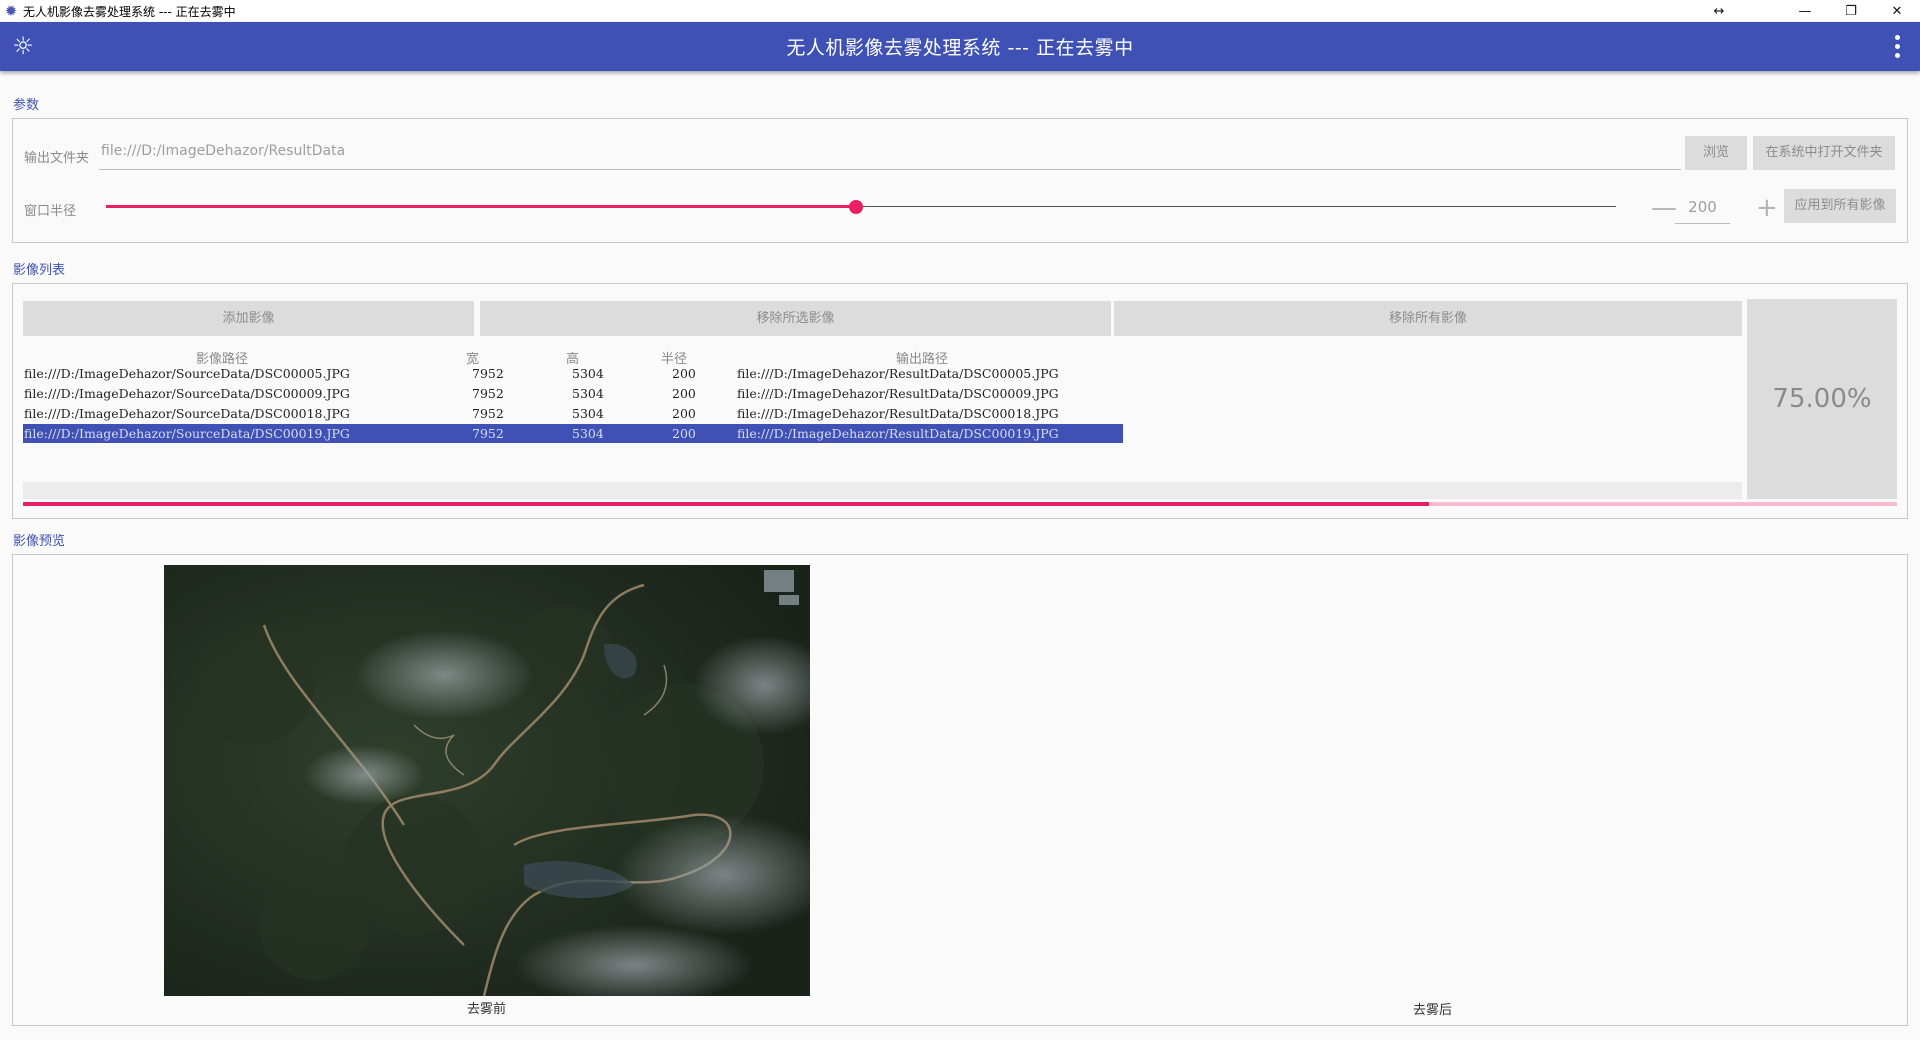 The width and height of the screenshot is (1920, 1040). What do you see at coordinates (1433, 1010) in the screenshot?
I see `after-caption: 去雾后` at bounding box center [1433, 1010].